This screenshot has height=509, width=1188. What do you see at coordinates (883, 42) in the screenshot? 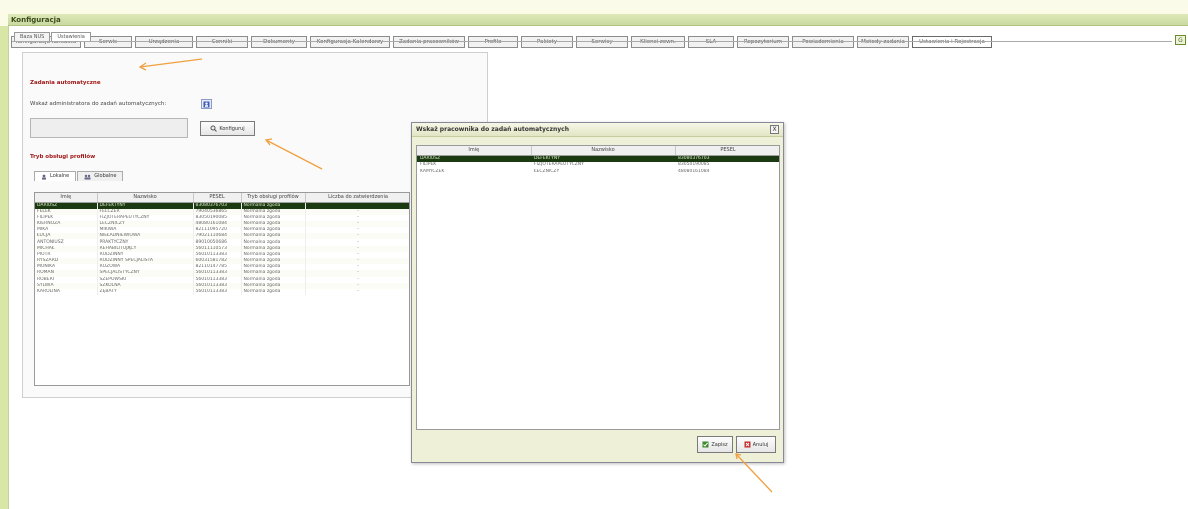
I see `main-tab: Metody zadania` at bounding box center [883, 42].